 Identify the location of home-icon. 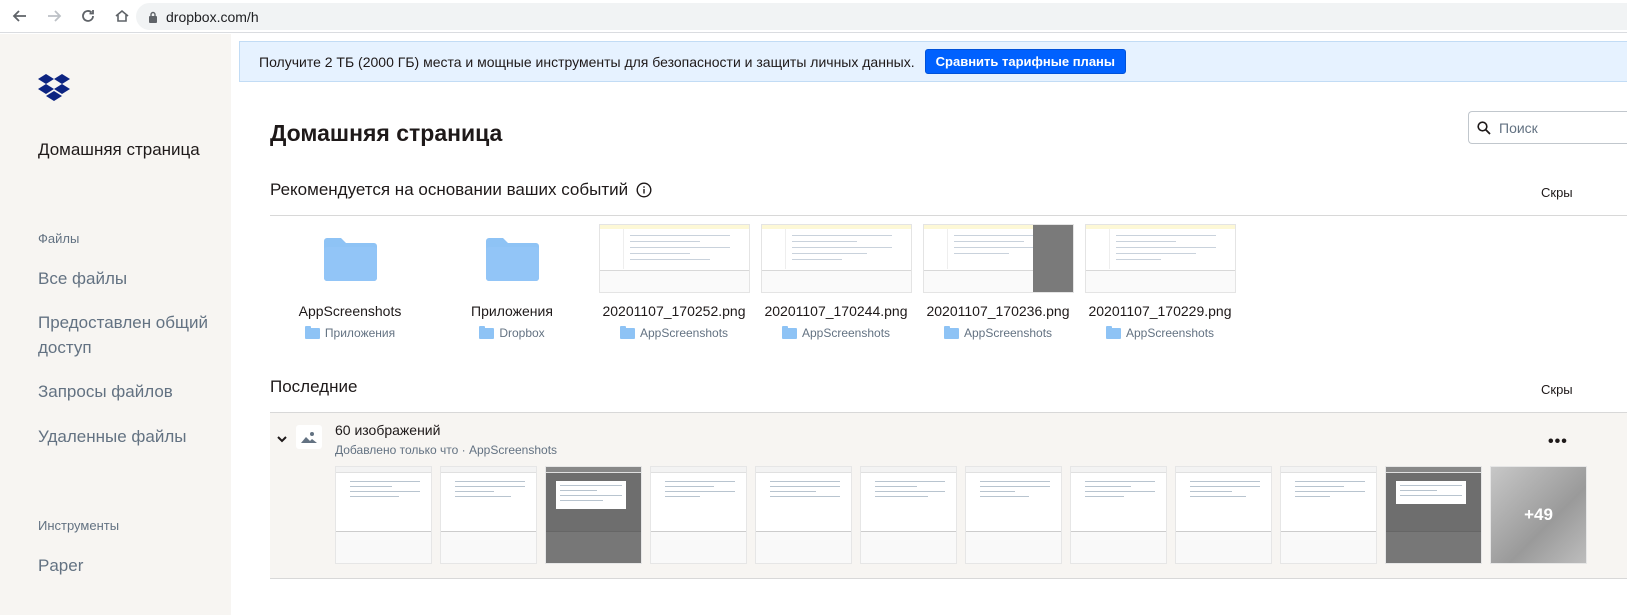
(122, 16).